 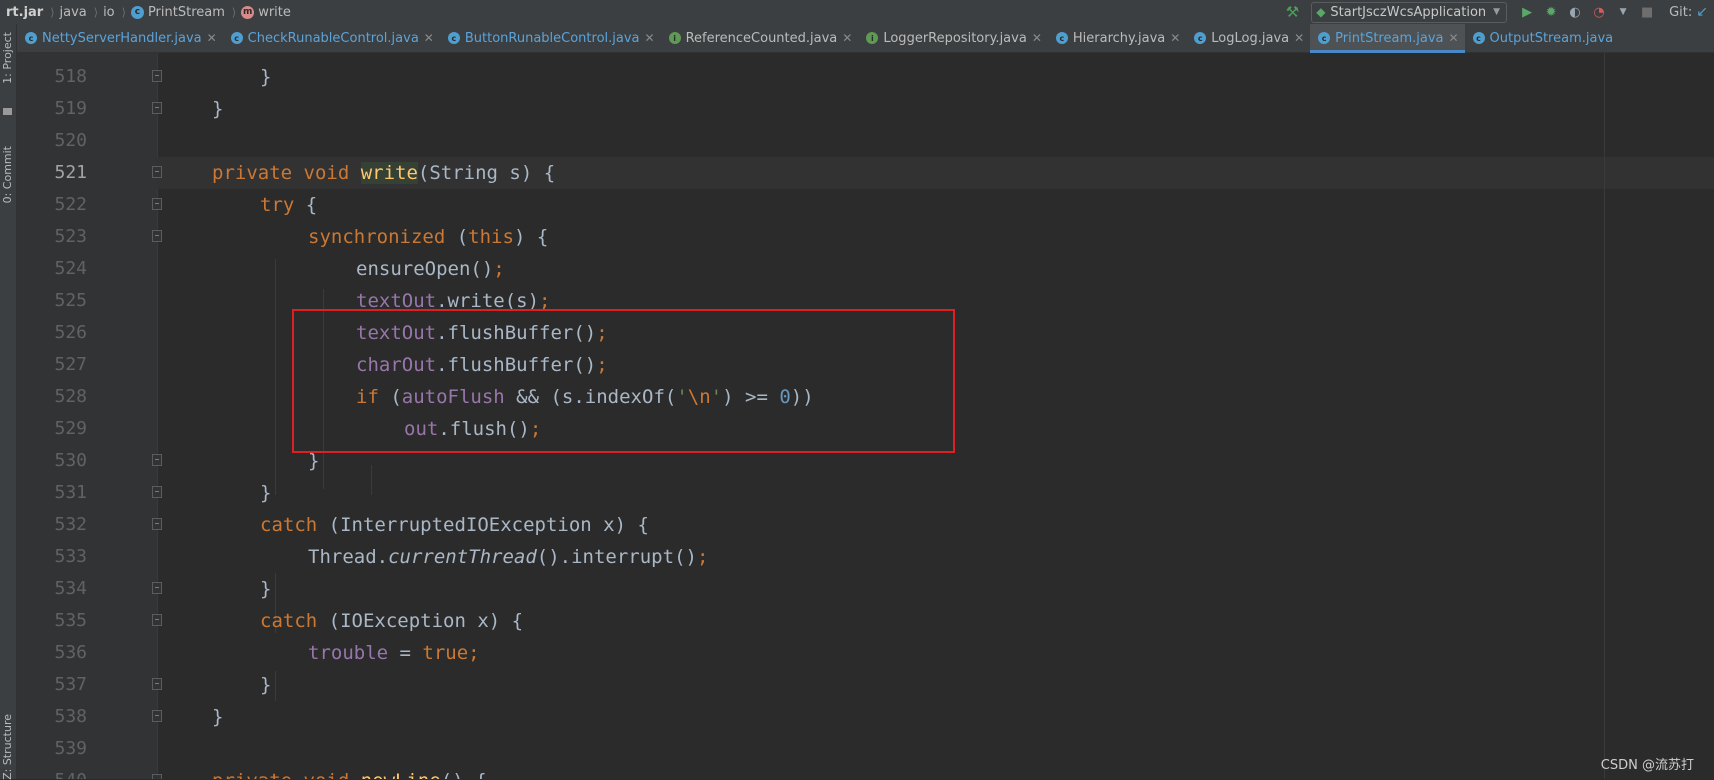 What do you see at coordinates (865, 621) in the screenshot?
I see `code-line: 535 catch (IOException x) {` at bounding box center [865, 621].